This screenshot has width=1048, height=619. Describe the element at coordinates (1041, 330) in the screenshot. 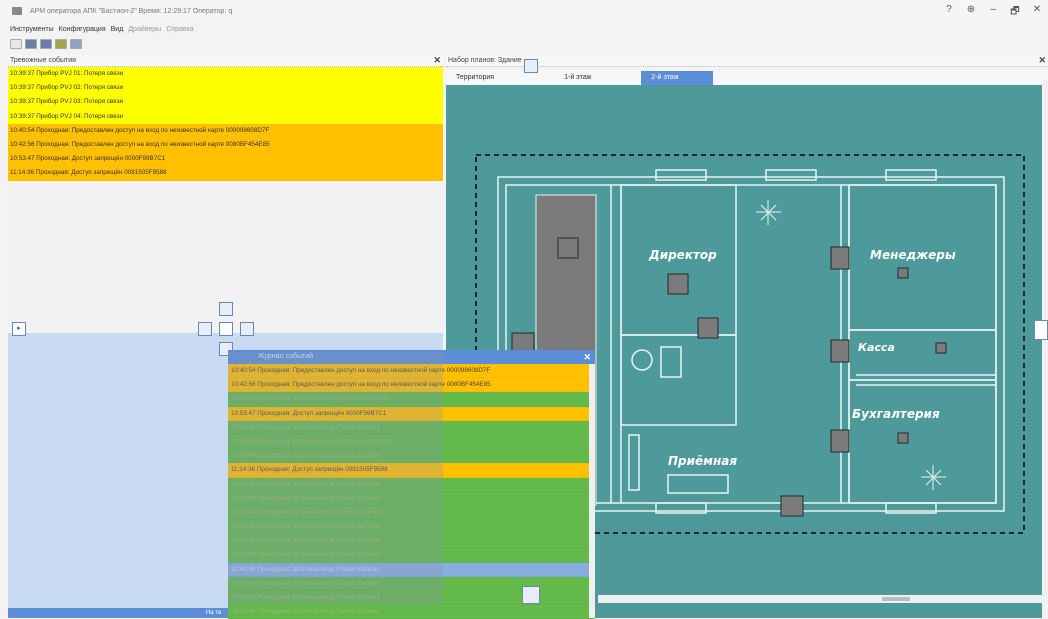

I see `dock-right-icon` at that location.